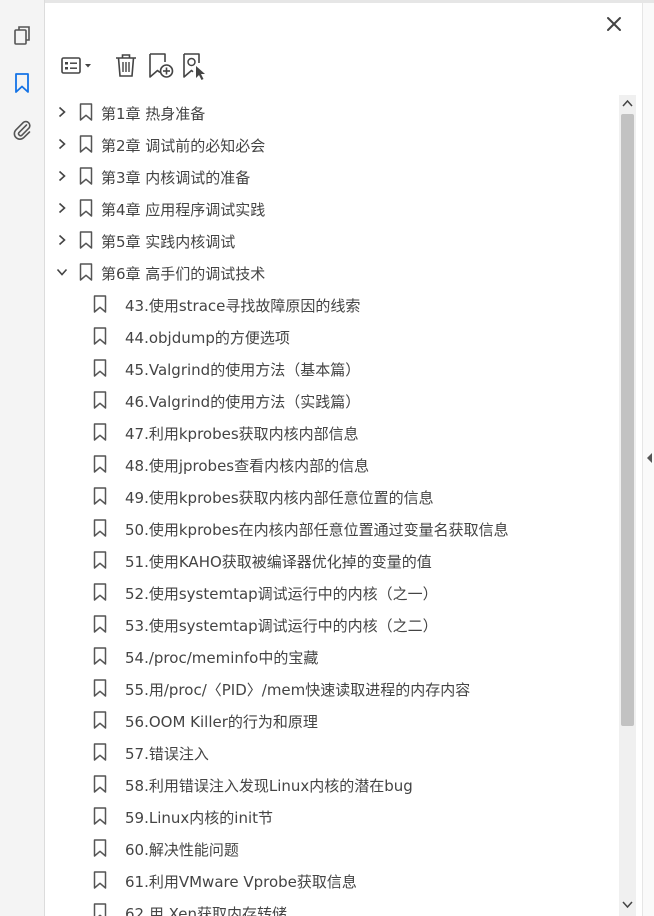  What do you see at coordinates (332, 816) in the screenshot?
I see `section-bookmark: 59.Linux内核的init节` at bounding box center [332, 816].